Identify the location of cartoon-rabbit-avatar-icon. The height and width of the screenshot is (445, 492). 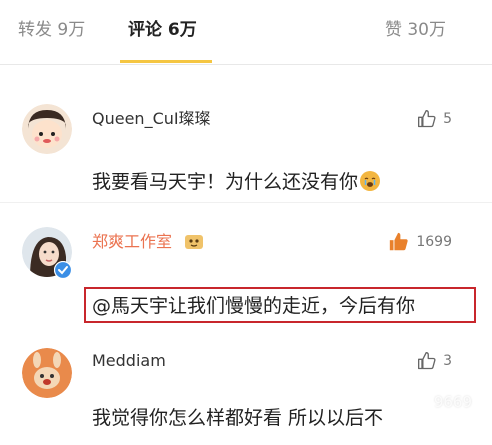
(47, 373).